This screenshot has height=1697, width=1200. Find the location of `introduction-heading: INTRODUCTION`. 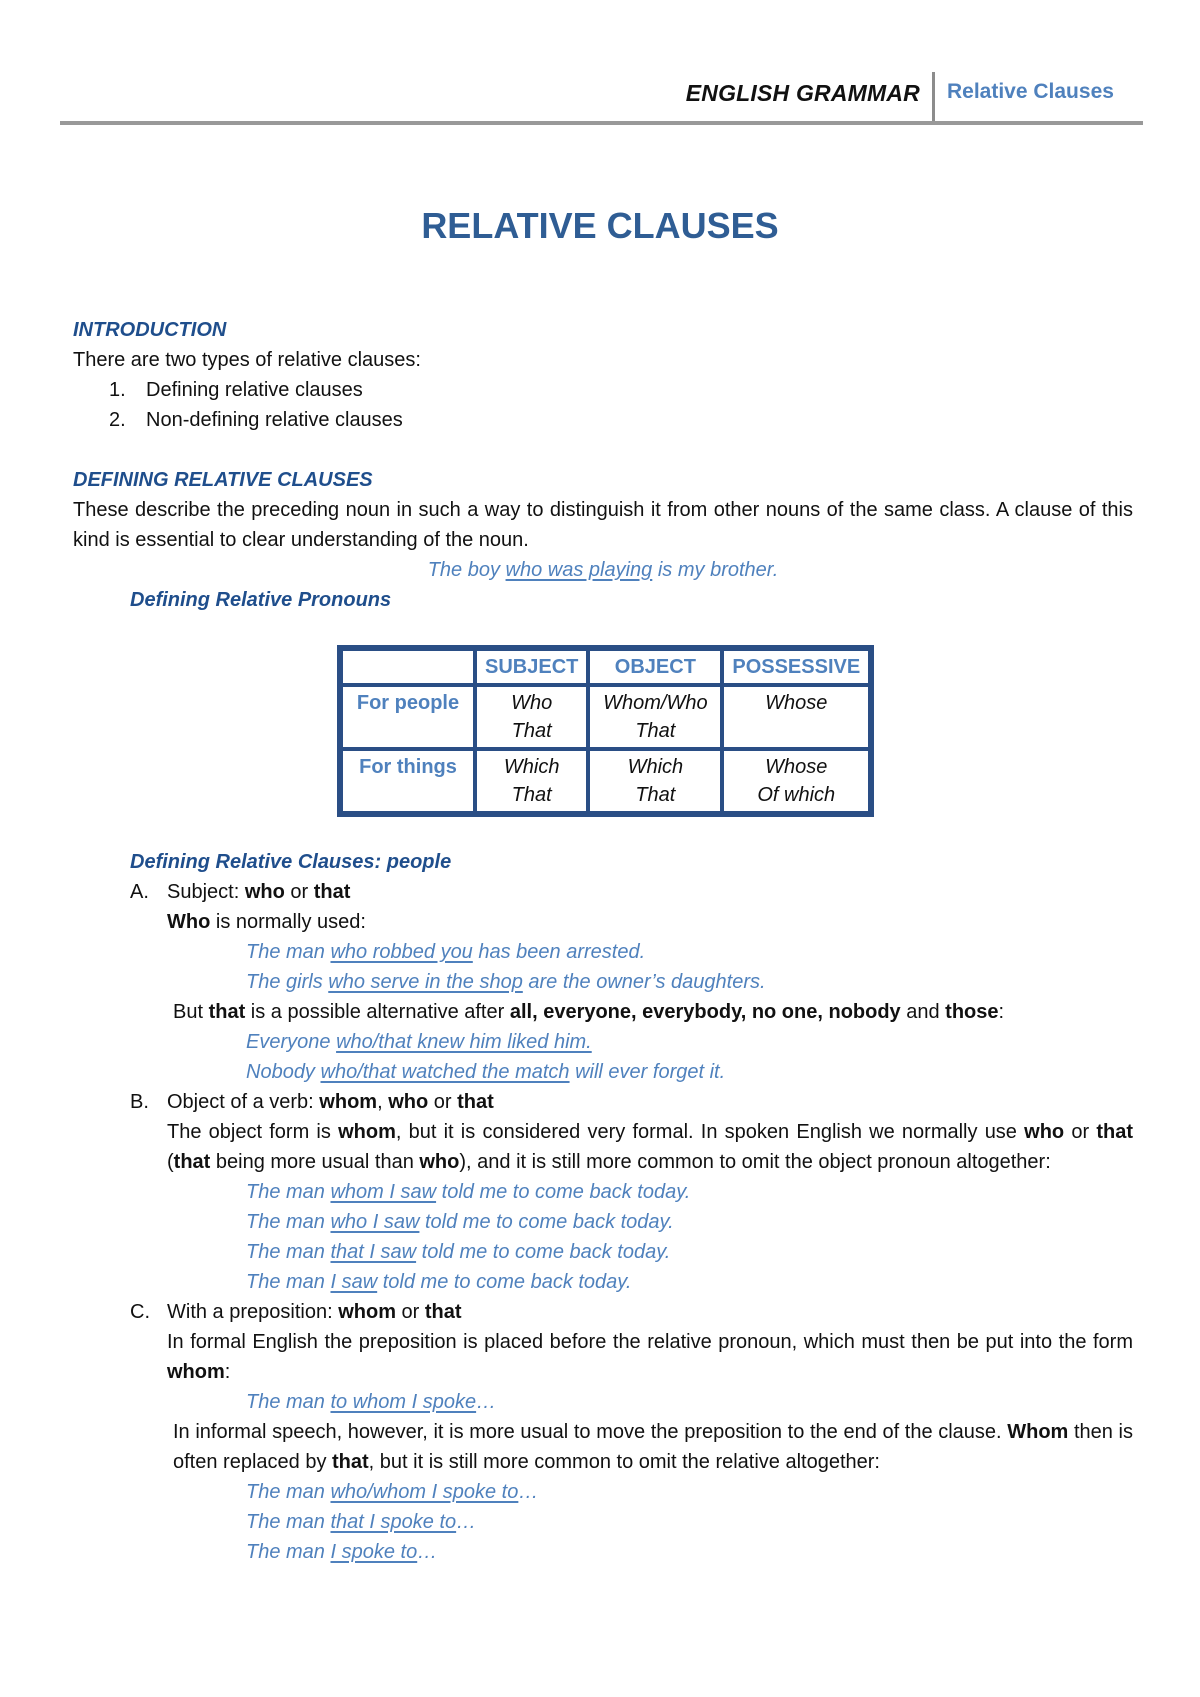

introduction-heading: INTRODUCTION is located at coordinates (150, 330).